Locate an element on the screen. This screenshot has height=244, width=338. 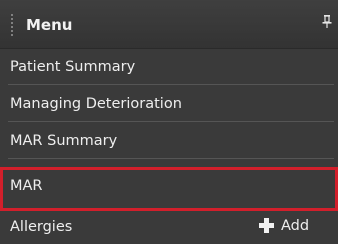
menu-item-label: MAR is located at coordinates (26, 186).